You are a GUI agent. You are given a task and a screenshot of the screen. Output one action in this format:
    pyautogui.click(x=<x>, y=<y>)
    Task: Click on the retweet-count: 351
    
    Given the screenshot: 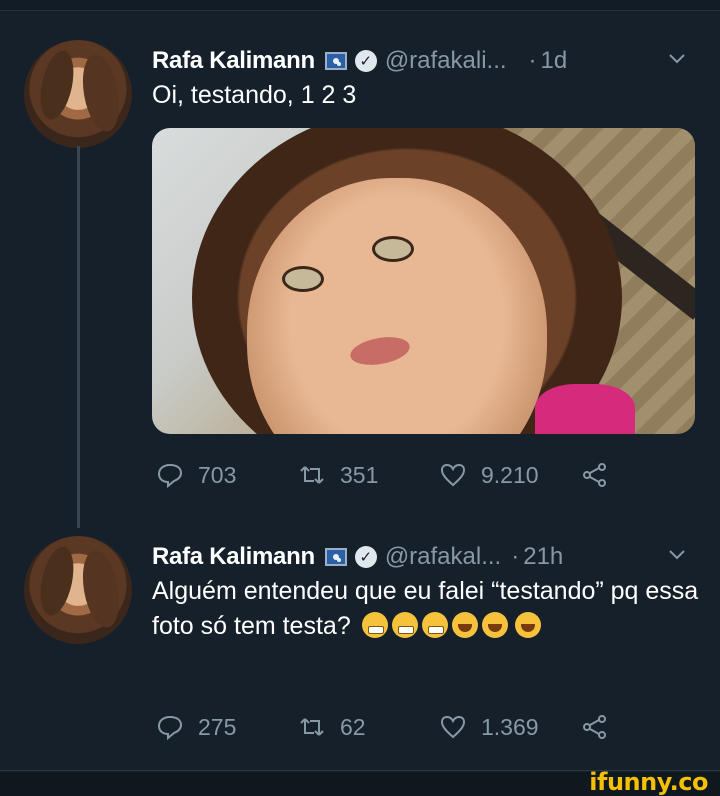 What is the action you would take?
    pyautogui.click(x=359, y=474)
    